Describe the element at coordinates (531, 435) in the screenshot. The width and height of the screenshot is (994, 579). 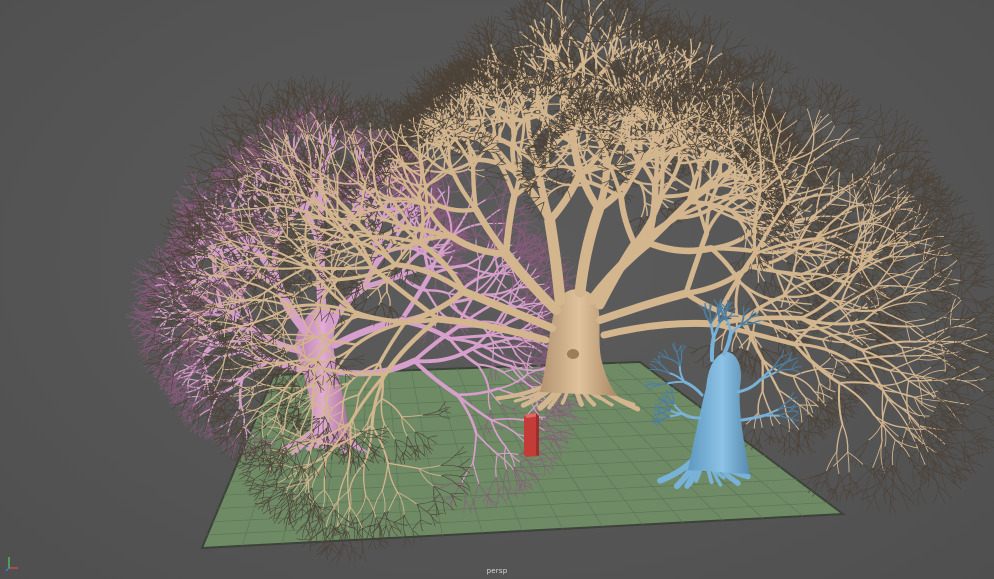
I see `red-box` at that location.